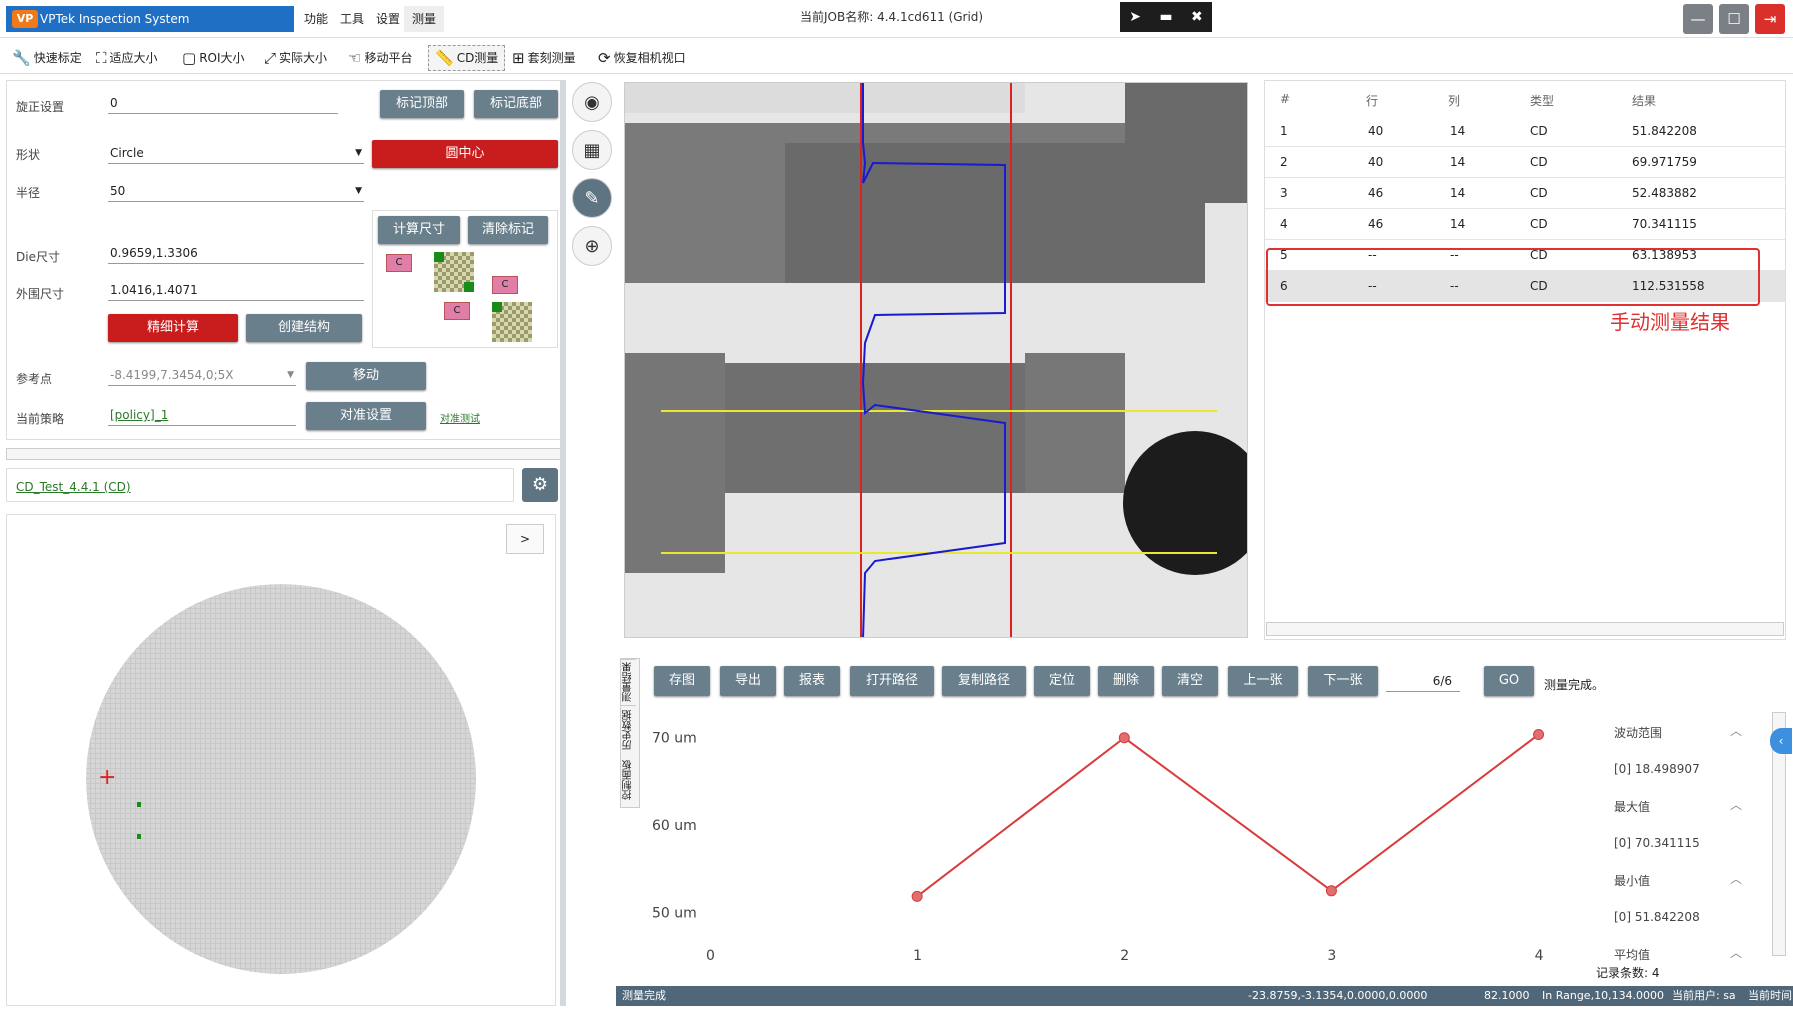  I want to click on copy-path-button: 复制路径, so click(984, 681).